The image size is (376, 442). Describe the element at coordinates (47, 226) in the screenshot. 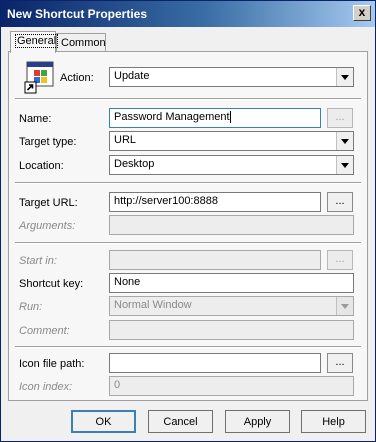

I see `arguments-label: Arguments:` at that location.